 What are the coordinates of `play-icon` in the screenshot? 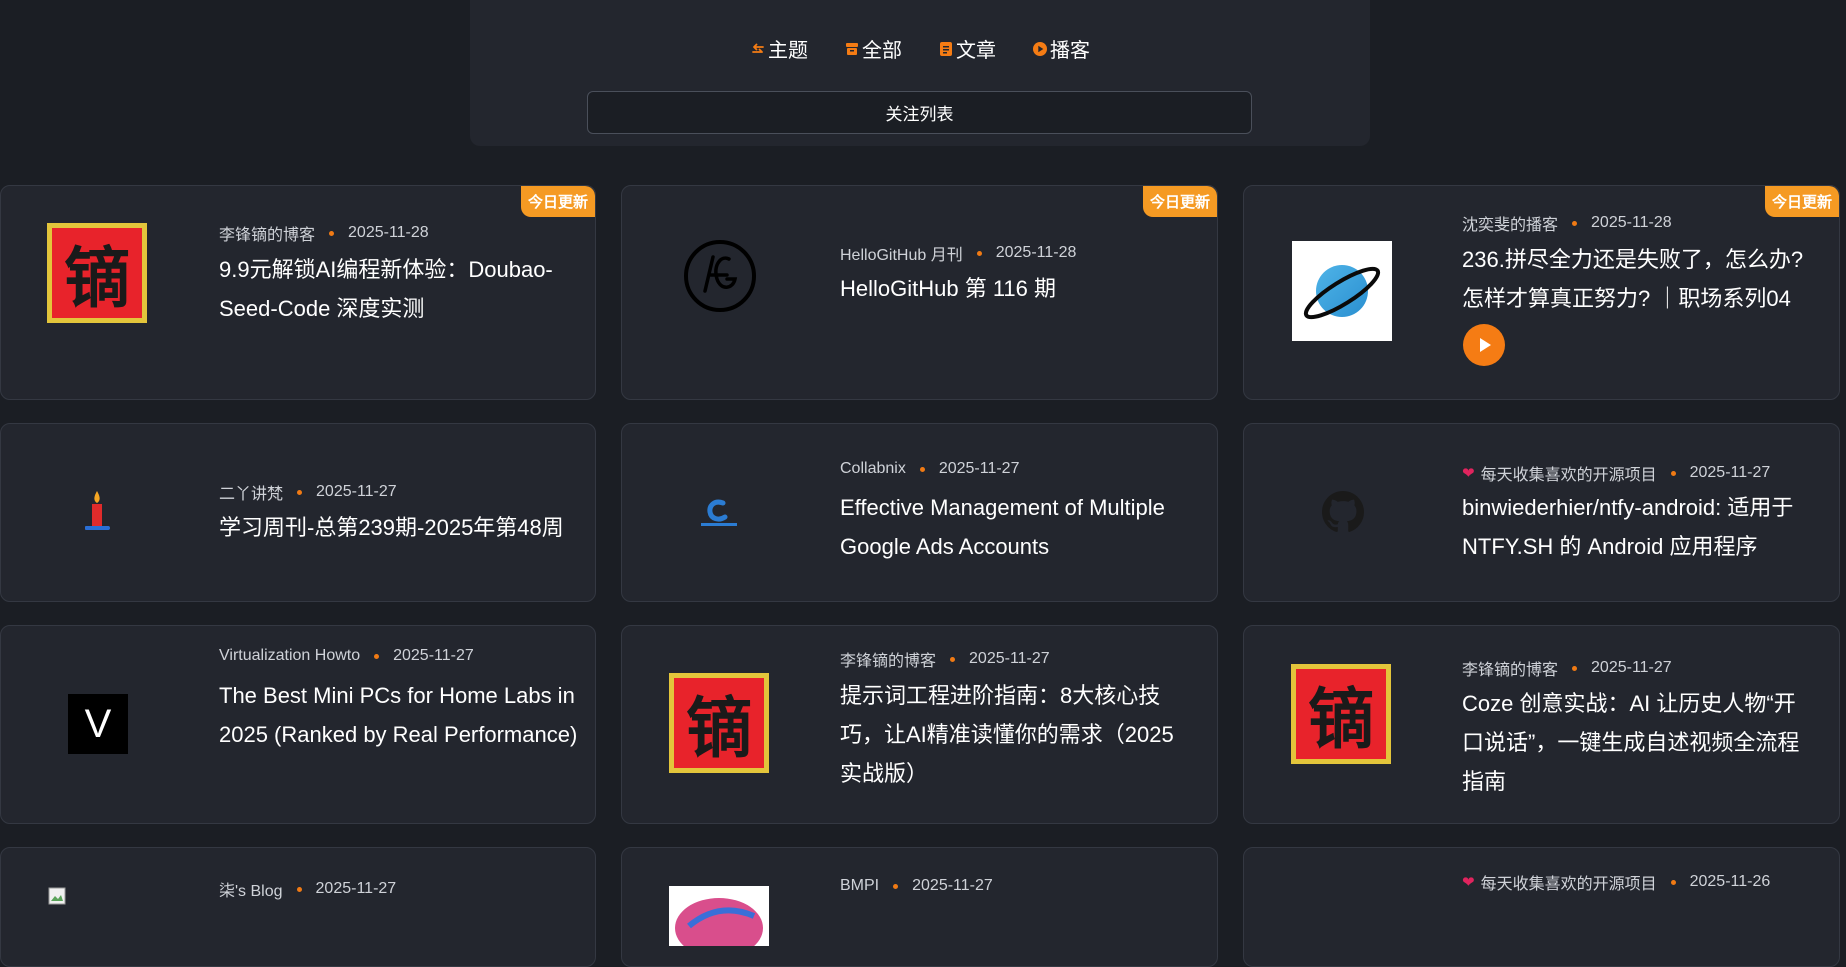 It's located at (1485, 345).